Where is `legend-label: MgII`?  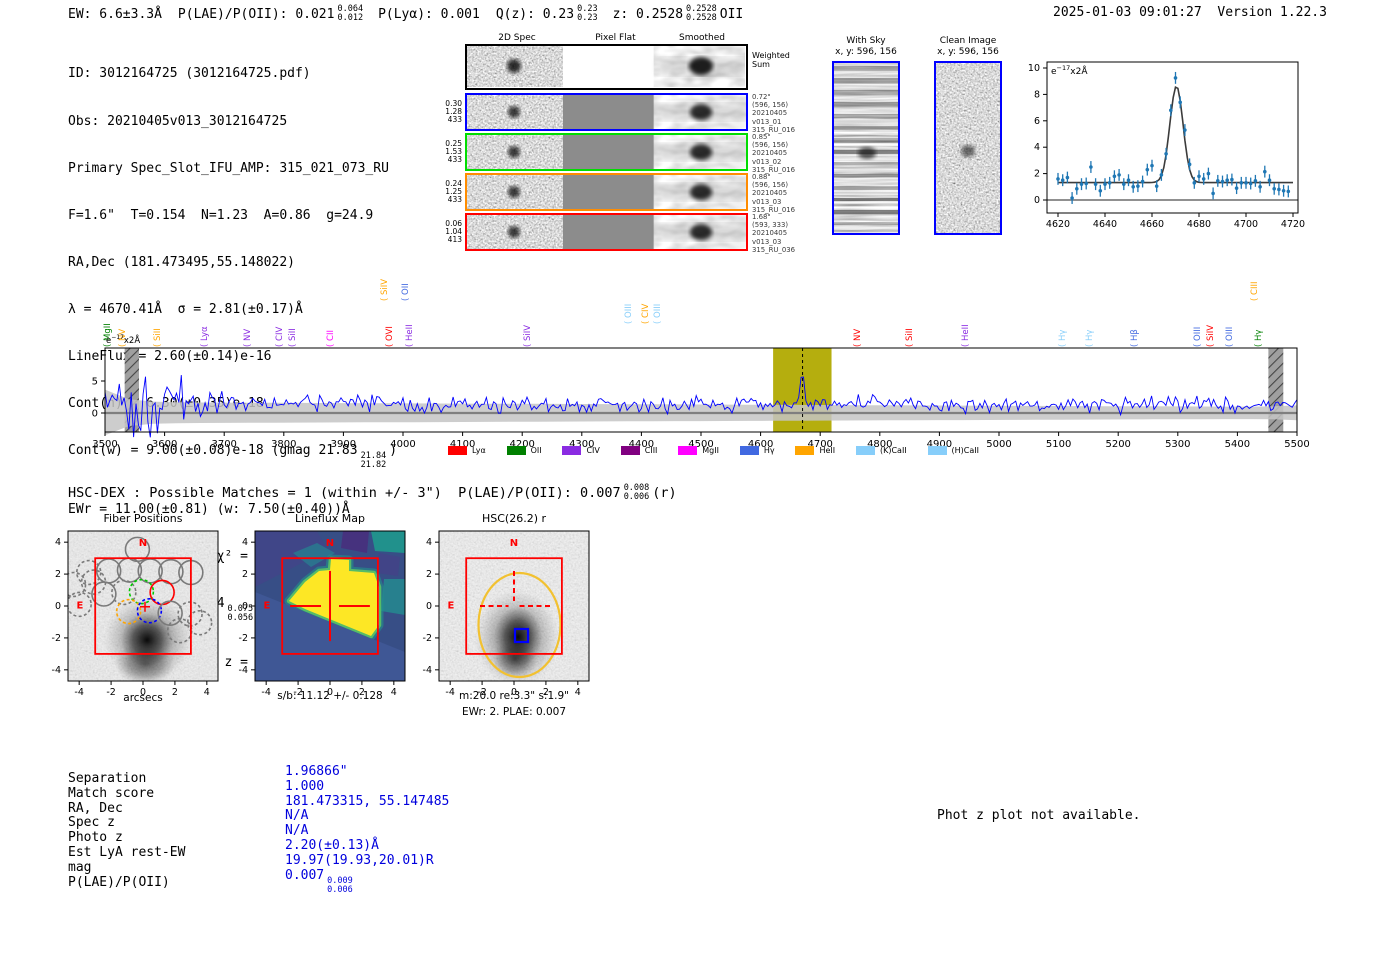 legend-label: MgII is located at coordinates (710, 450).